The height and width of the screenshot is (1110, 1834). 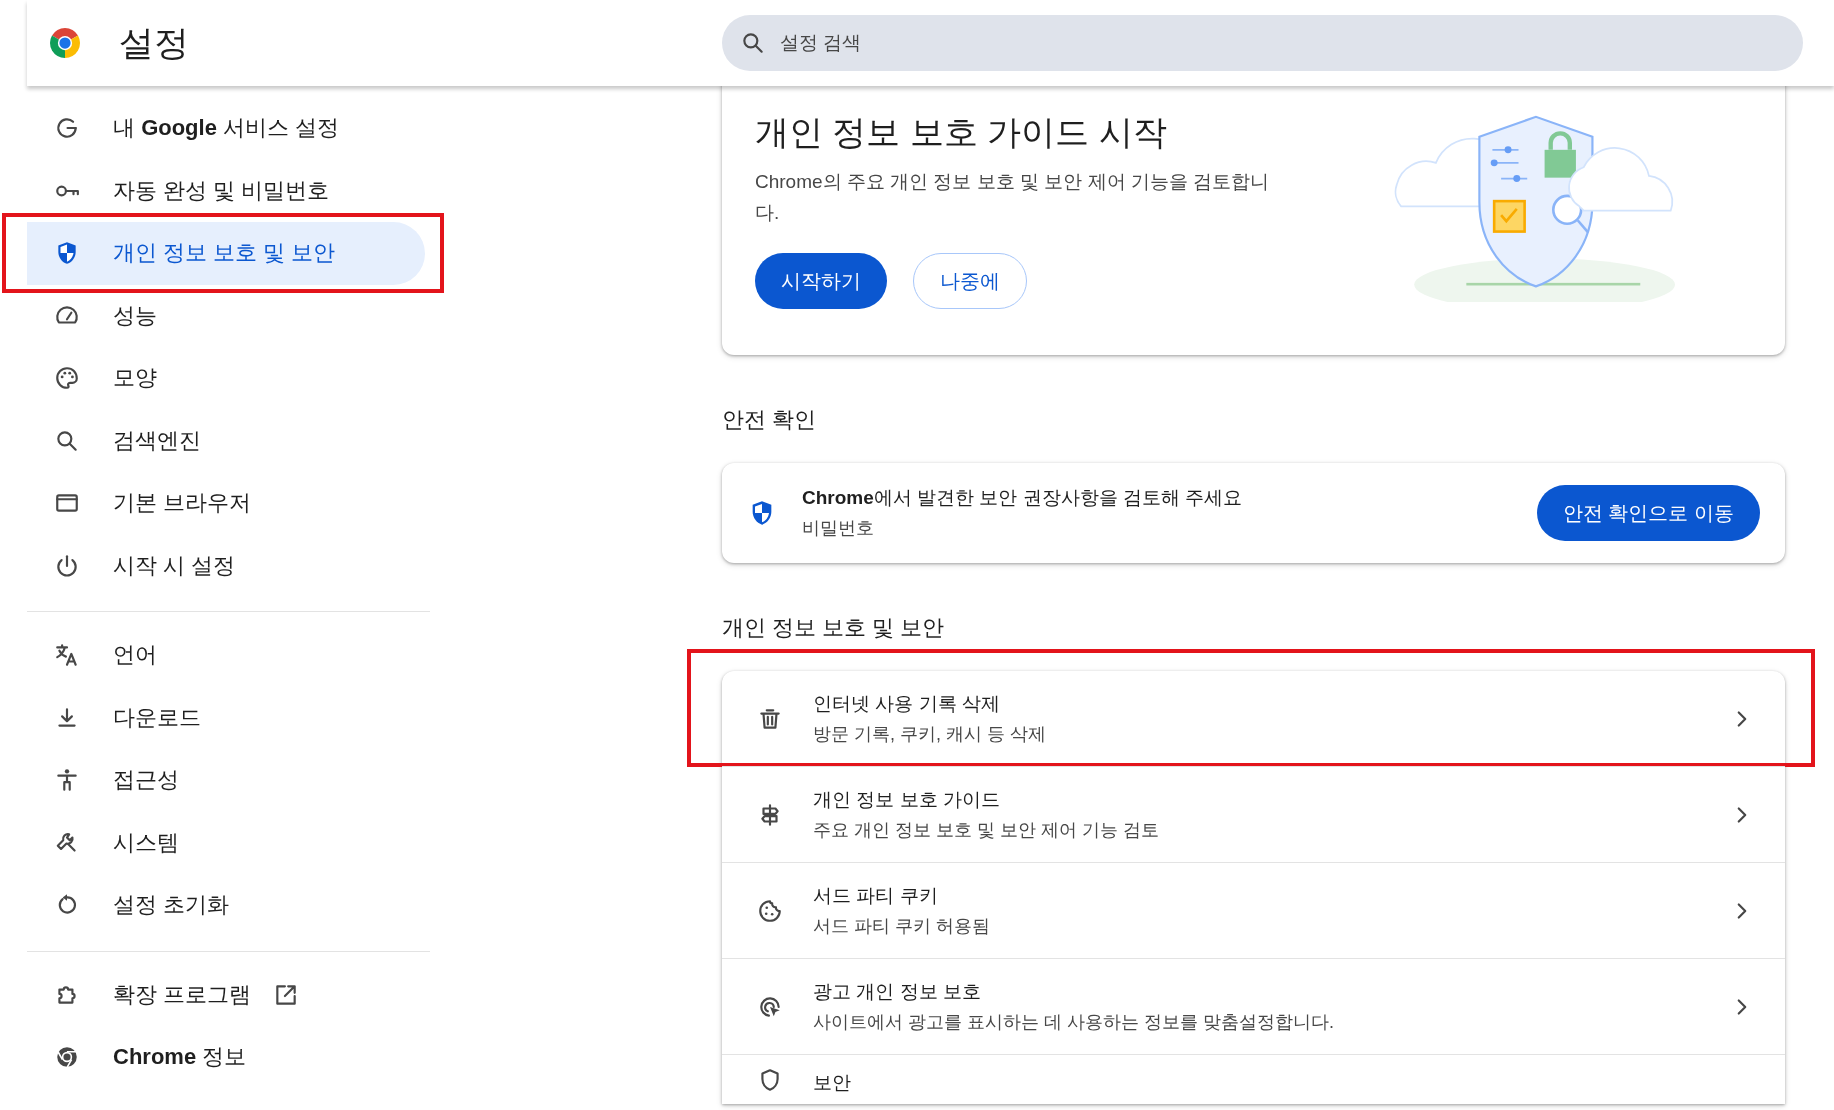 What do you see at coordinates (67, 565) in the screenshot?
I see `power-icon` at bounding box center [67, 565].